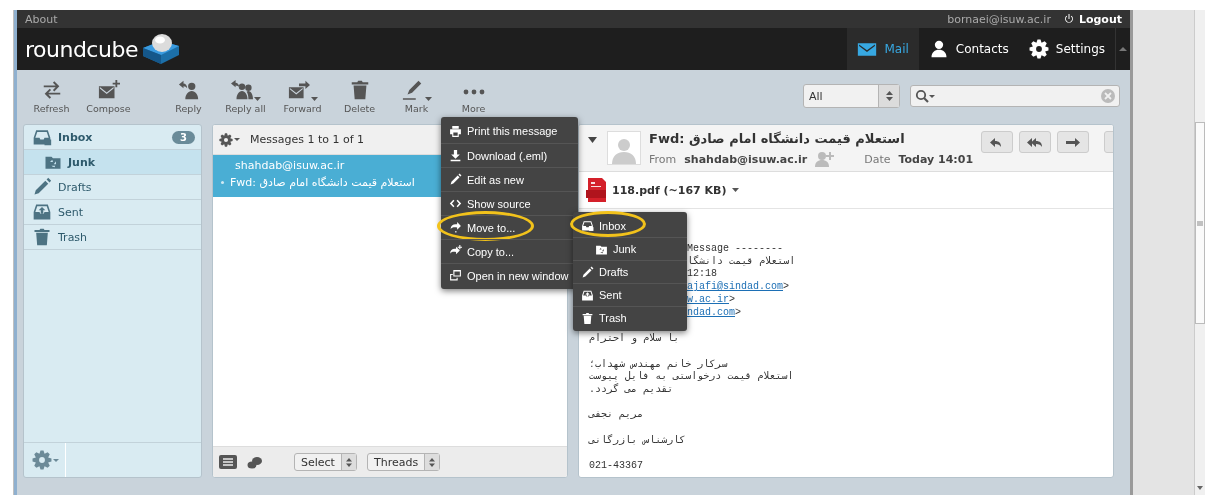 The image size is (1205, 495). I want to click on body-text: استعلام قیمت دانشگا, so click(742, 262).